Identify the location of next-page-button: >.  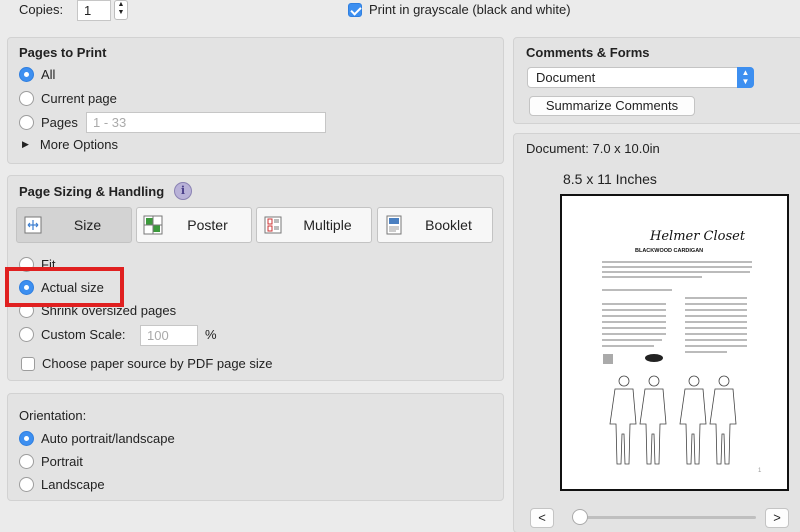
(777, 518).